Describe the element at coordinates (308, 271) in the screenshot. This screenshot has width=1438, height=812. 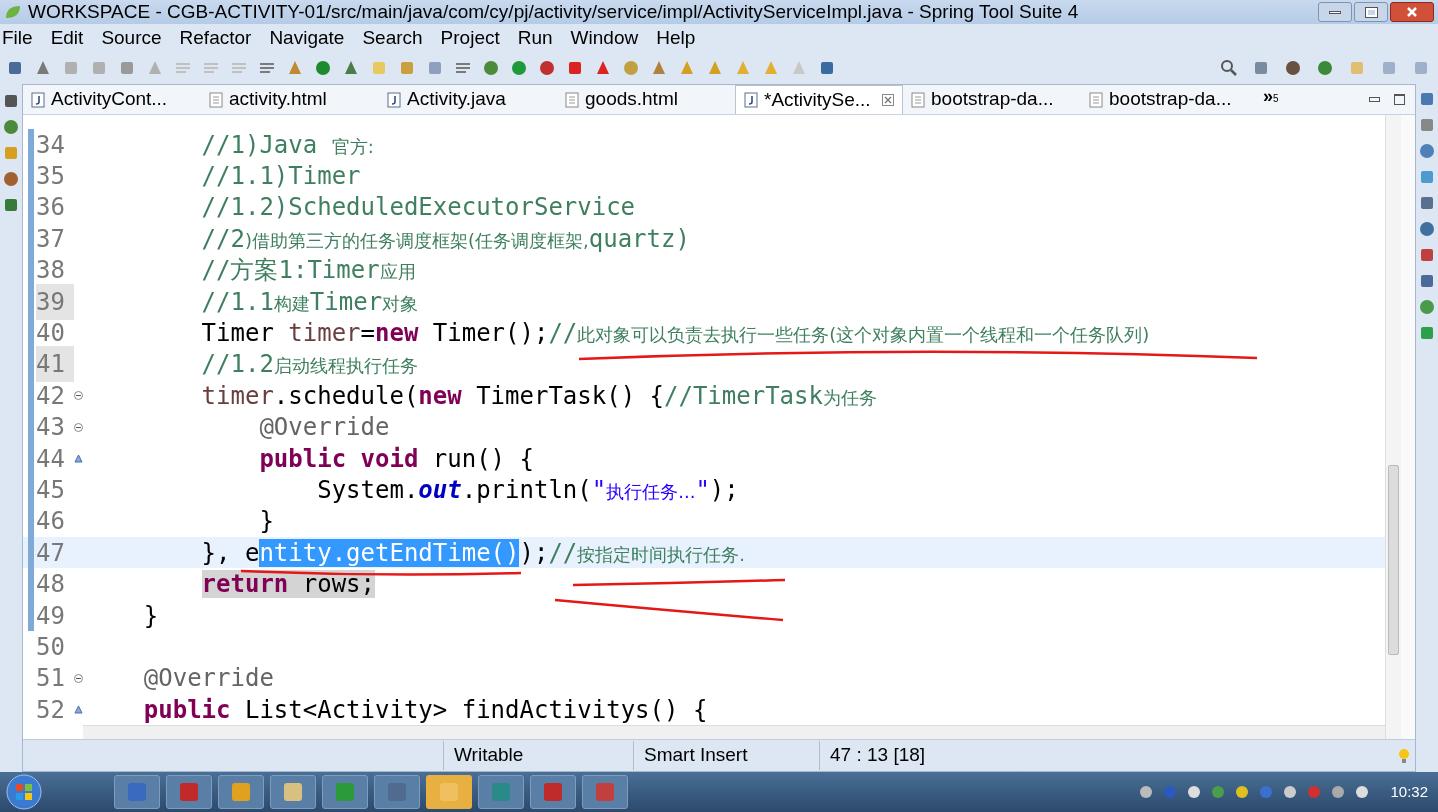
I see `code-line: //方案1:Timer应用` at that location.